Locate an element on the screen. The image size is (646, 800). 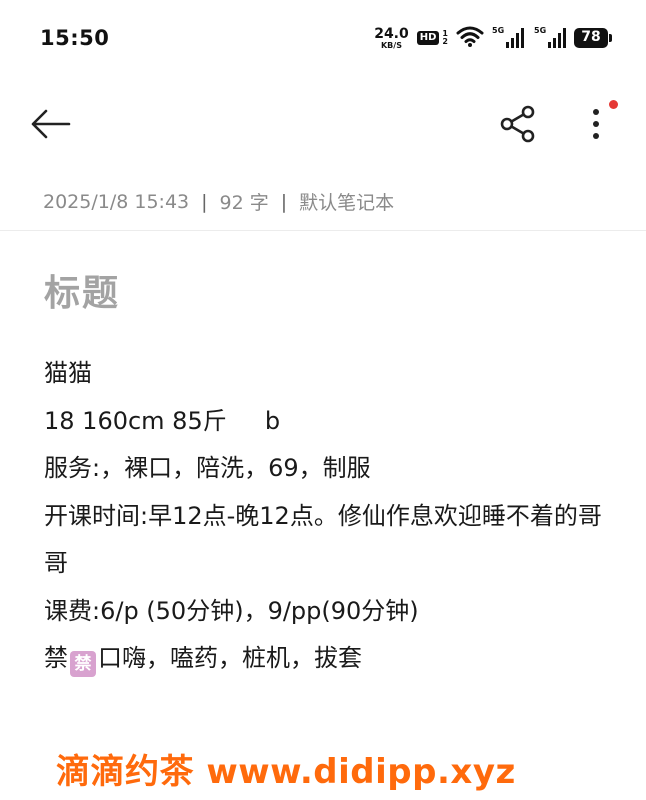
more-options-button is located at coordinates (596, 124).